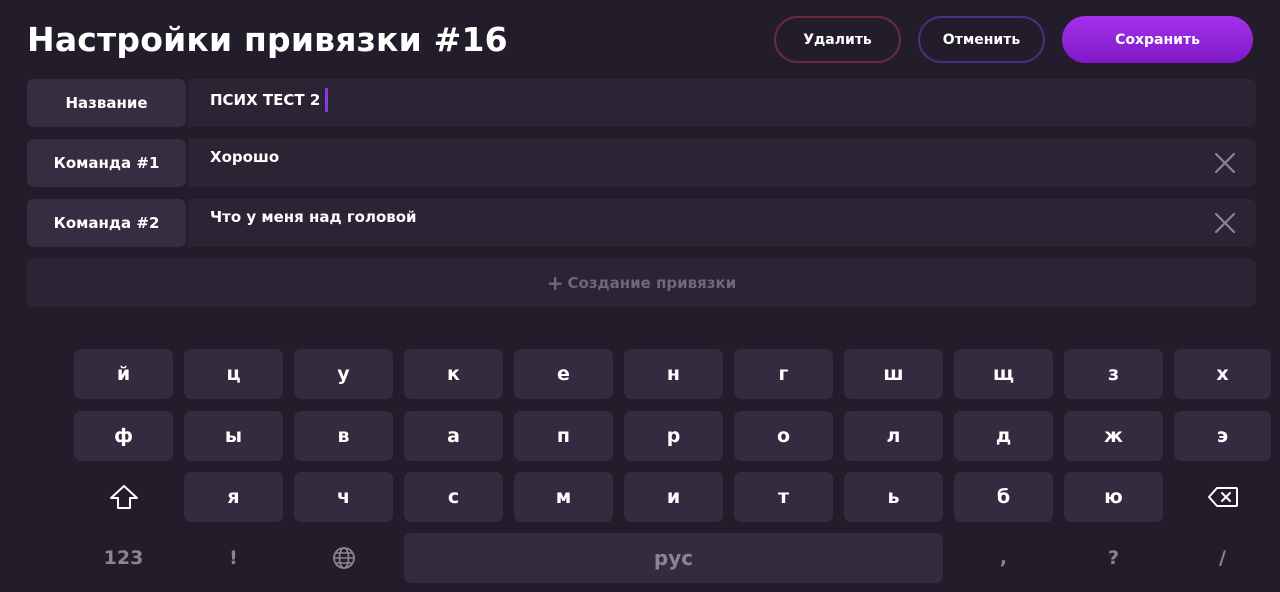 Image resolution: width=1280 pixels, height=592 pixels. Describe the element at coordinates (783, 374) in the screenshot. I see `key: г` at that location.